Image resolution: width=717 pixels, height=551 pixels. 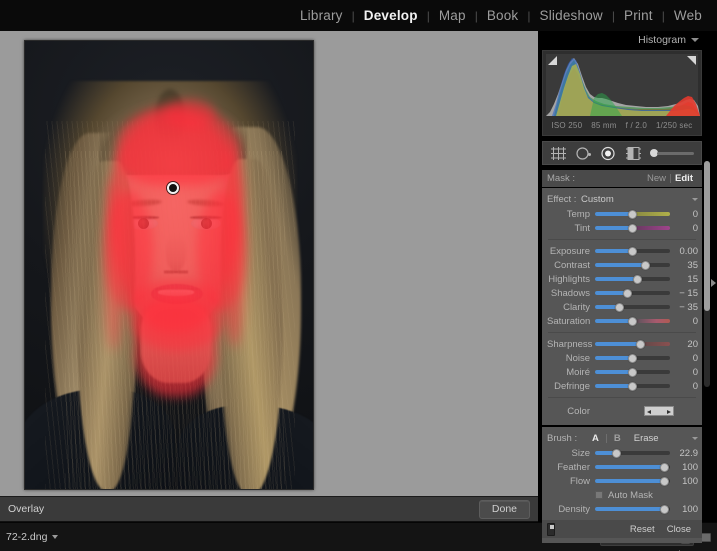 What do you see at coordinates (617, 438) in the screenshot?
I see `brush-b-button: B` at bounding box center [617, 438].